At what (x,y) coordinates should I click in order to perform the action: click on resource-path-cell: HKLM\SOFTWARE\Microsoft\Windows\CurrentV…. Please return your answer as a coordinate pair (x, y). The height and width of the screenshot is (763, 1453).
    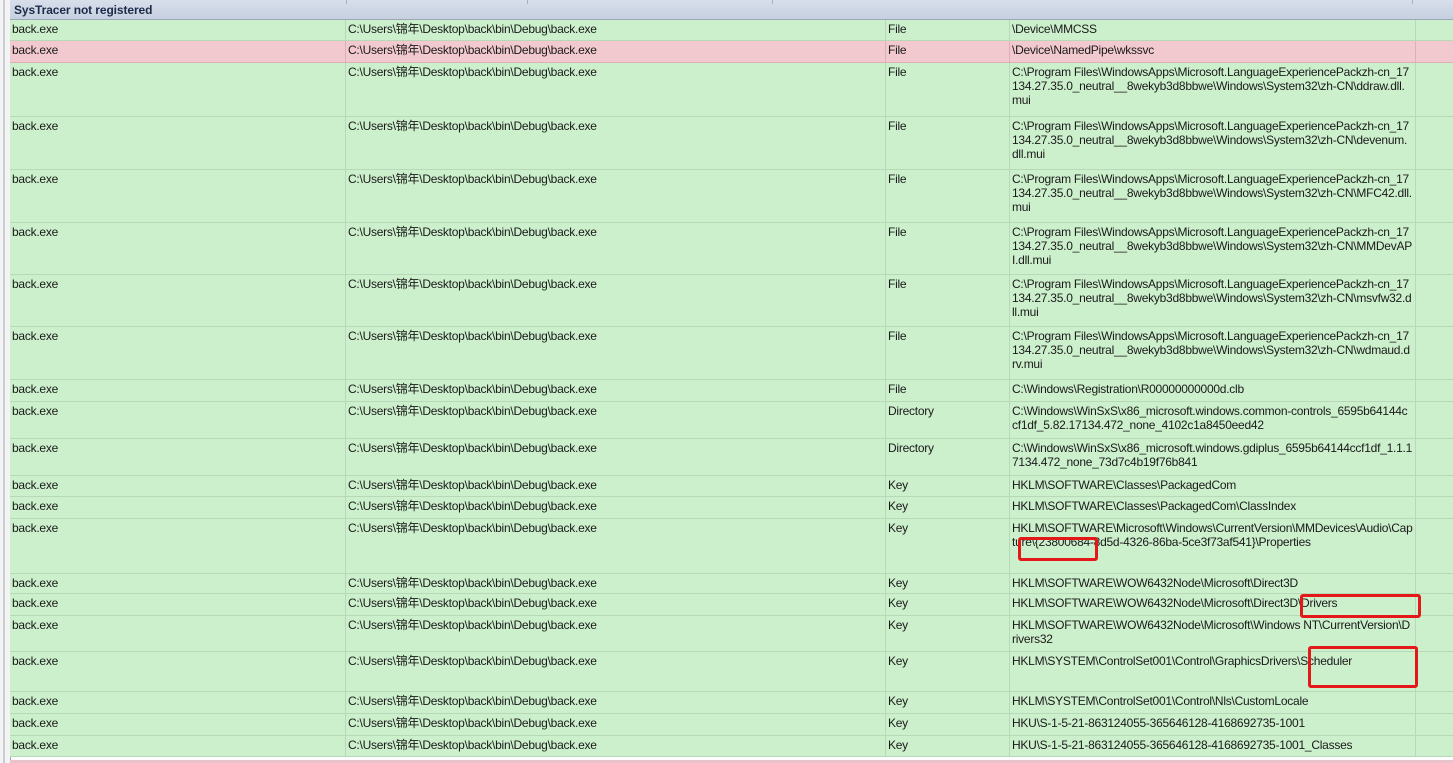
    Looking at the image, I should click on (1213, 546).